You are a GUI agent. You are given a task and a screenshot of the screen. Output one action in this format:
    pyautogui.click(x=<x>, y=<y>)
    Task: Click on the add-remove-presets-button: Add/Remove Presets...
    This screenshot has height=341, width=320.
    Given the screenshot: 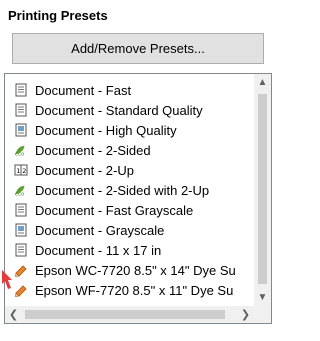 What is the action you would take?
    pyautogui.click(x=138, y=48)
    